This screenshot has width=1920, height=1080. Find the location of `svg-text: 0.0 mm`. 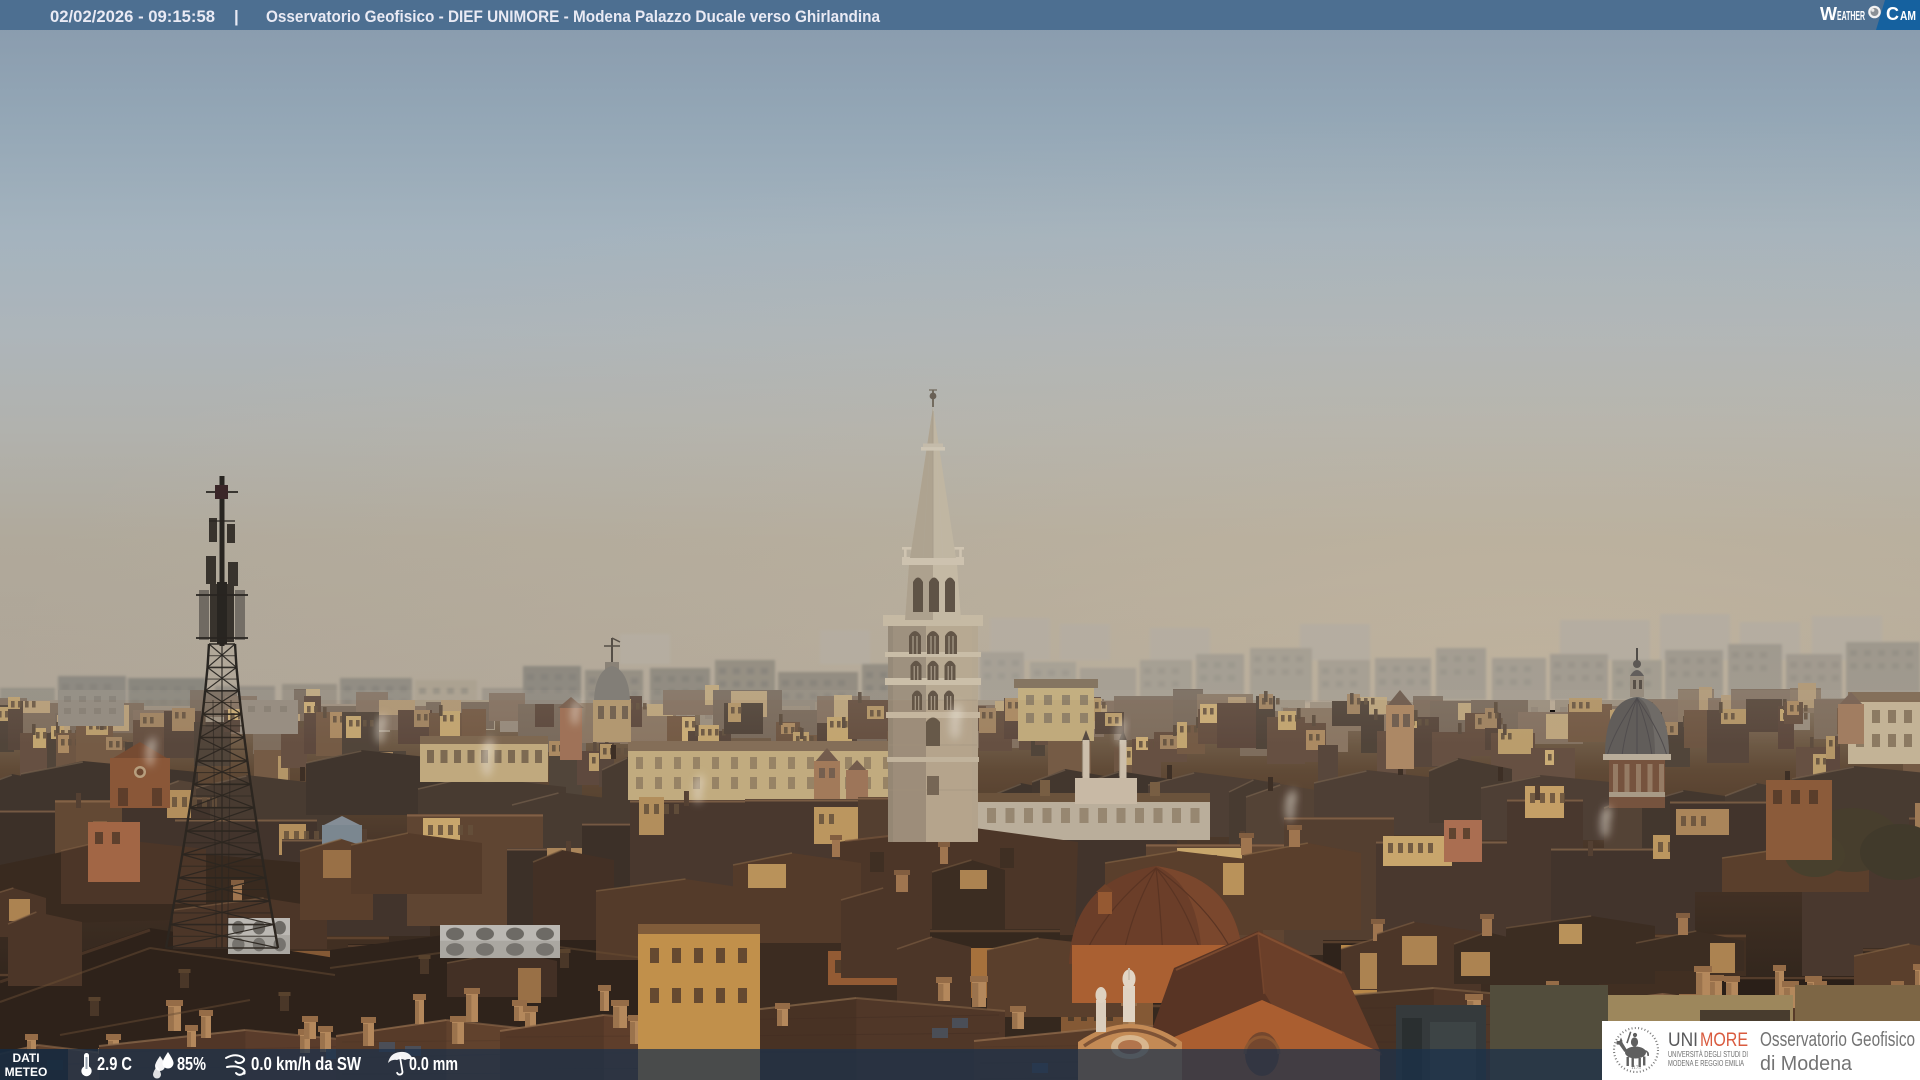

svg-text: 0.0 mm is located at coordinates (433, 1064).